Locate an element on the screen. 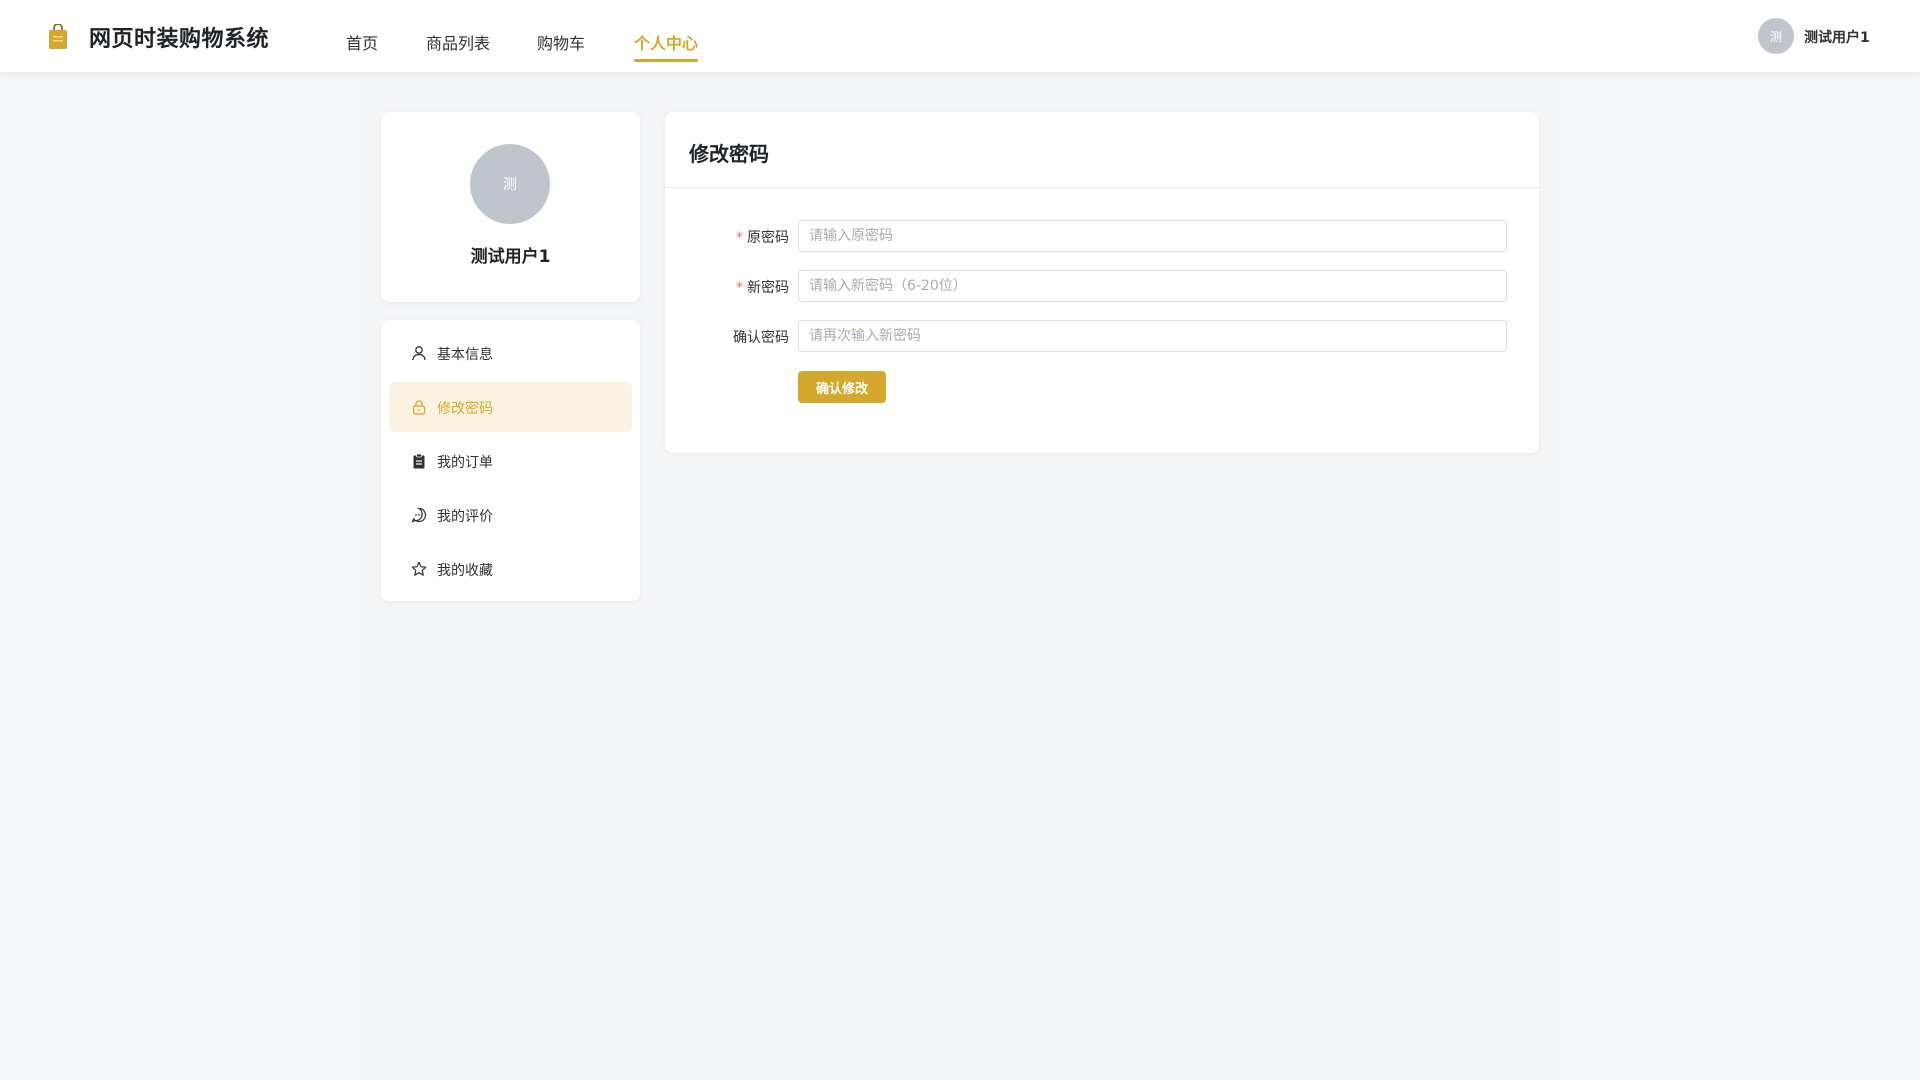  new-password-input is located at coordinates (1152, 286).